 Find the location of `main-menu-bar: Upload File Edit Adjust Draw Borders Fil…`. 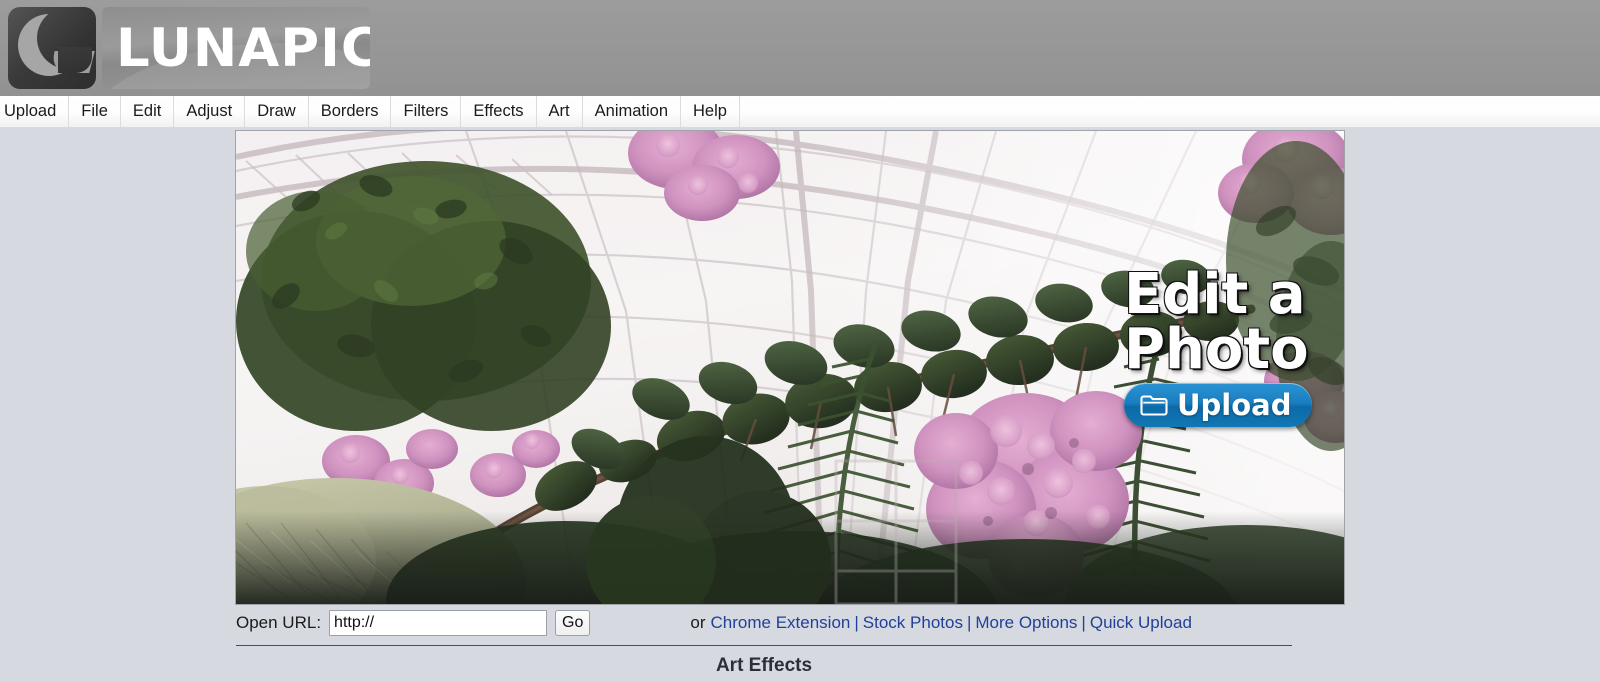

main-menu-bar: Upload File Edit Adjust Draw Borders Fil… is located at coordinates (800, 112).